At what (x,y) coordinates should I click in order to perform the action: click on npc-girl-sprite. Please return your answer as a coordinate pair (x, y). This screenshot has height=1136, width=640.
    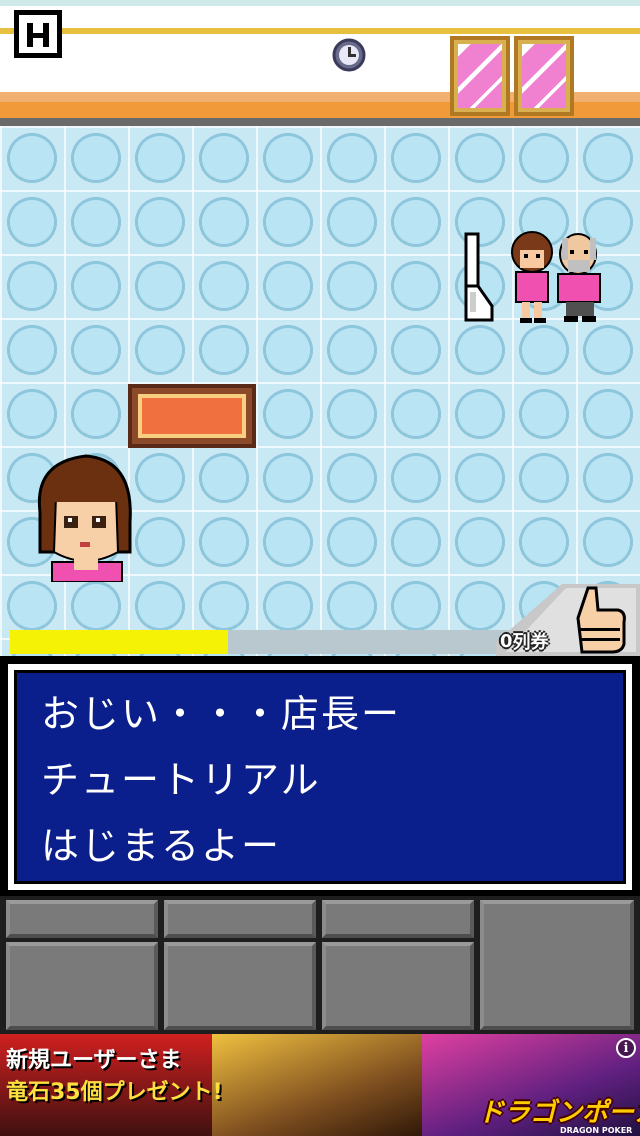
    Looking at the image, I should click on (532, 276).